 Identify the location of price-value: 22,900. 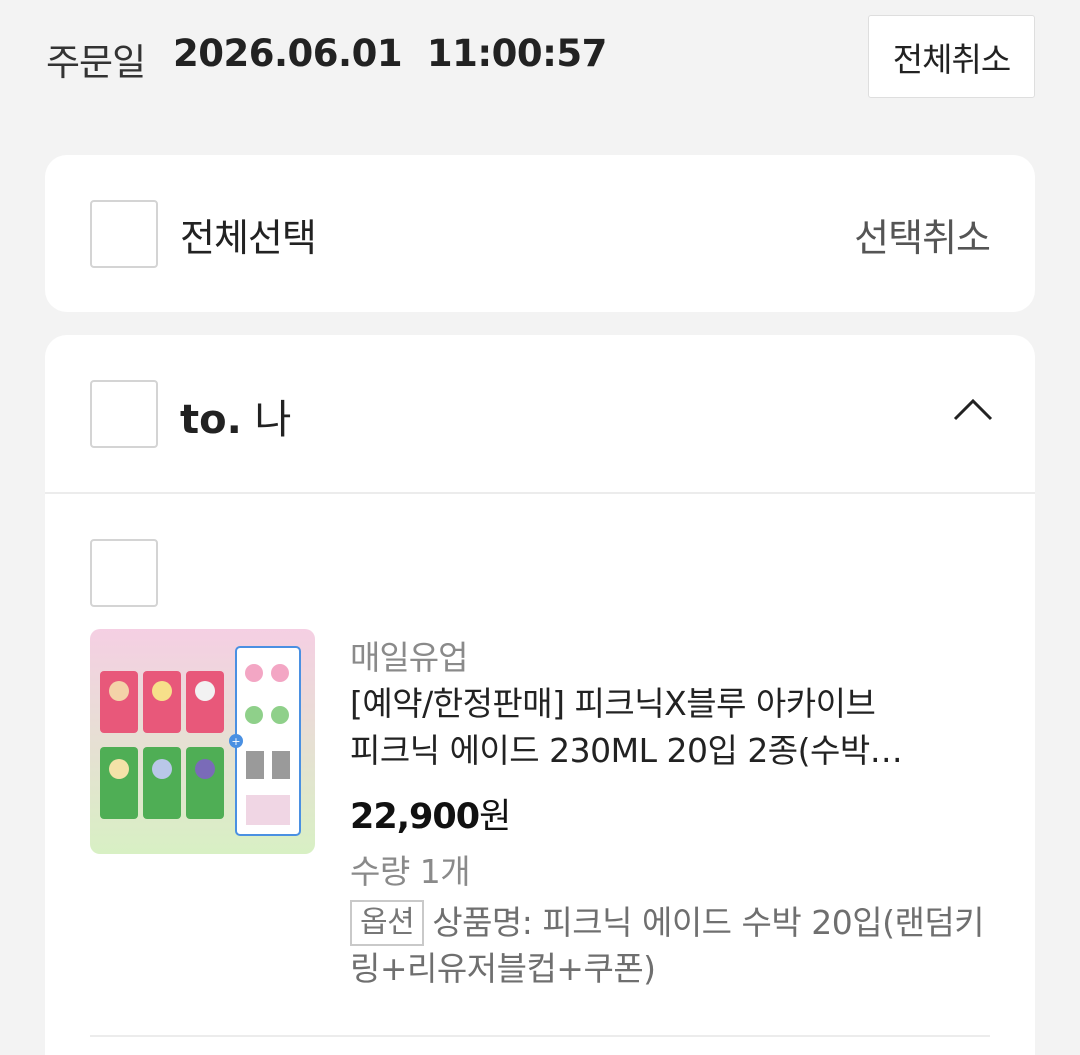
(415, 817).